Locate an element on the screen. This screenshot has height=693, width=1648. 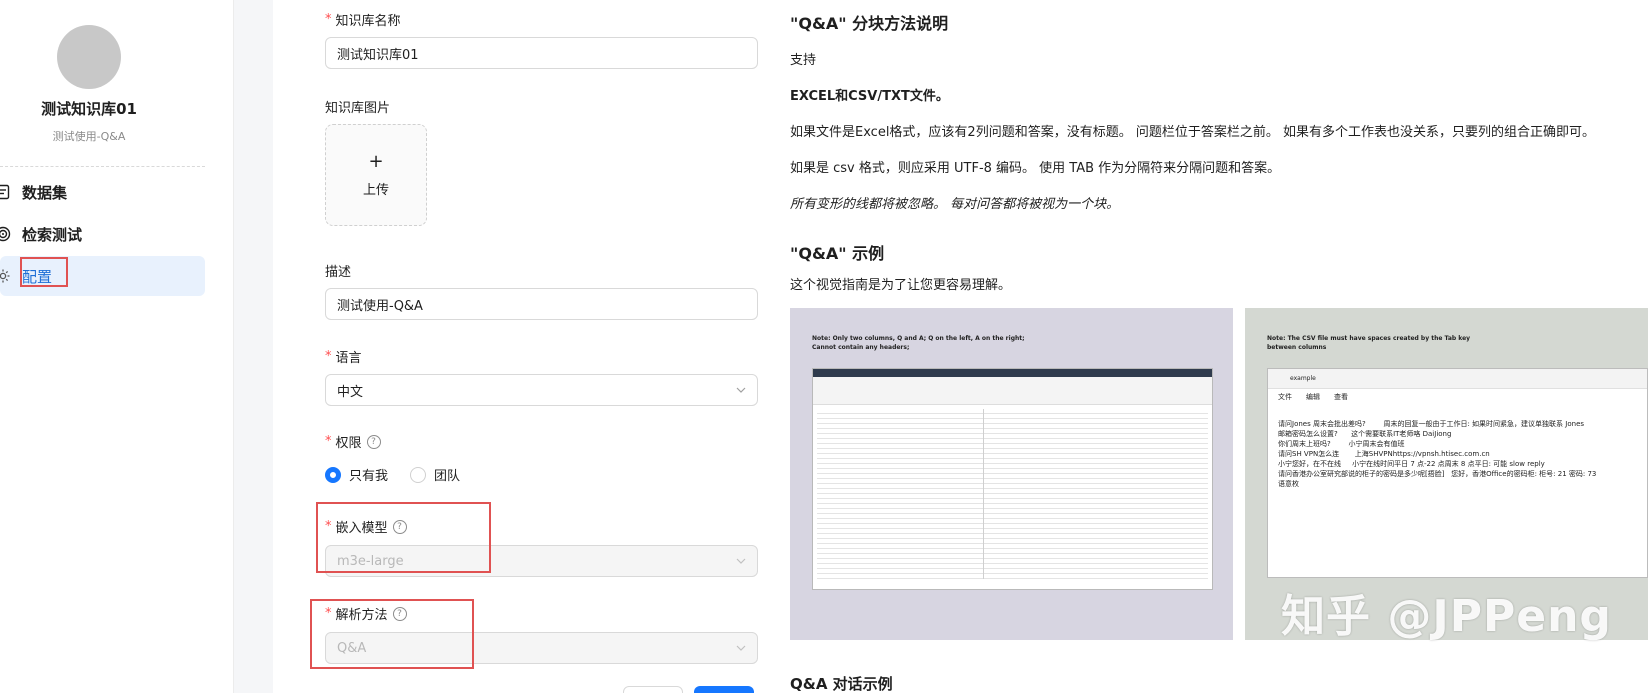
watermark: 知乎 @JPPeng is located at coordinates (1446, 616).